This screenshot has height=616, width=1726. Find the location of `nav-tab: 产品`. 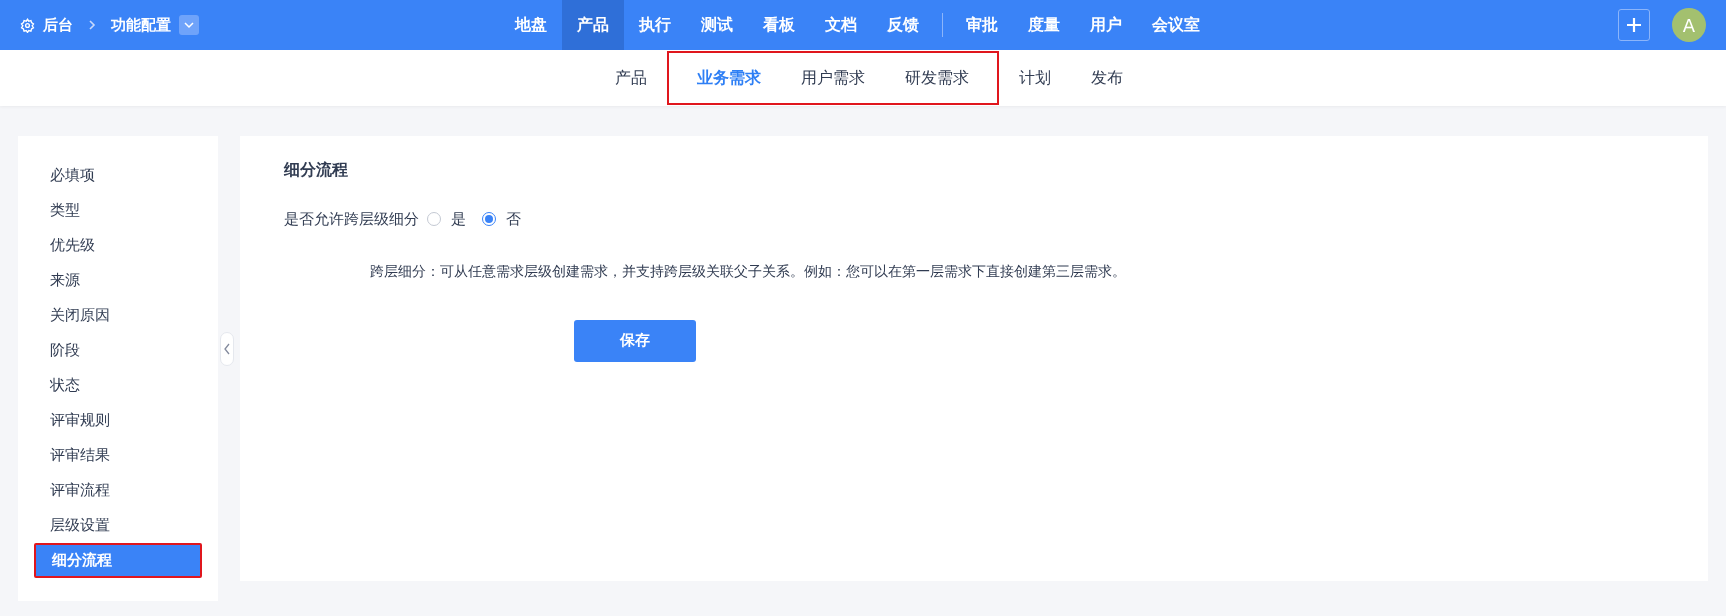

nav-tab: 产品 is located at coordinates (593, 25).